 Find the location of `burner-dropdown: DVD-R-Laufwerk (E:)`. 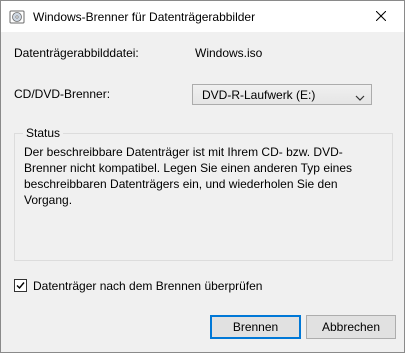

burner-dropdown: DVD-R-Laufwerk (E:) is located at coordinates (282, 94).